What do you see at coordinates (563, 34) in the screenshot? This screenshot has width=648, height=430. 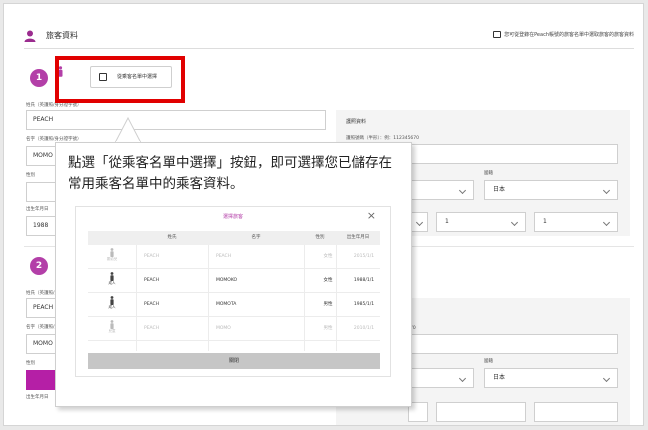 I see `passenger-list-link: 您可從登錄在Peach帳號的旅客名單中選取旅客的旅客資料` at bounding box center [563, 34].